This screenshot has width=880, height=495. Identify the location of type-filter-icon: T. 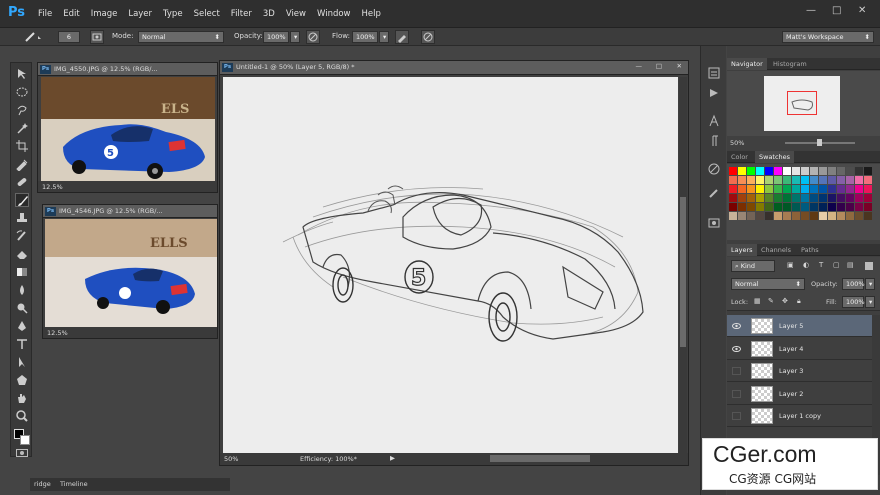
(821, 265).